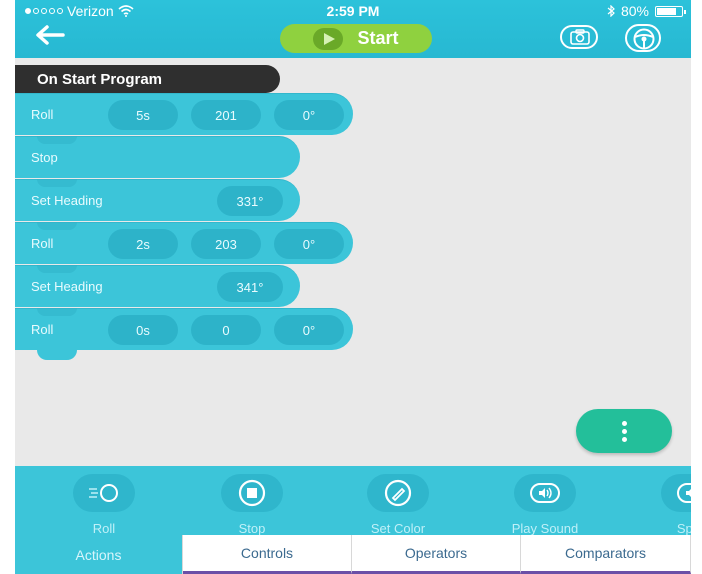  Describe the element at coordinates (267, 554) in the screenshot. I see `tab-controls: Controls` at that location.